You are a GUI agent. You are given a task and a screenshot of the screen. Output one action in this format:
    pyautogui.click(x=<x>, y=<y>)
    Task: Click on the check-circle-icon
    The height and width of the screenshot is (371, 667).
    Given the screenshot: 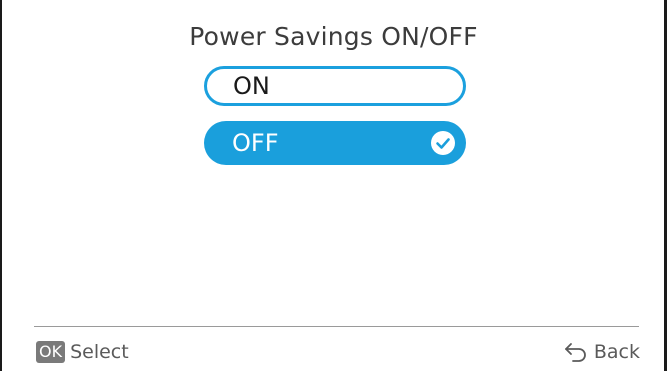 What is the action you would take?
    pyautogui.click(x=443, y=143)
    